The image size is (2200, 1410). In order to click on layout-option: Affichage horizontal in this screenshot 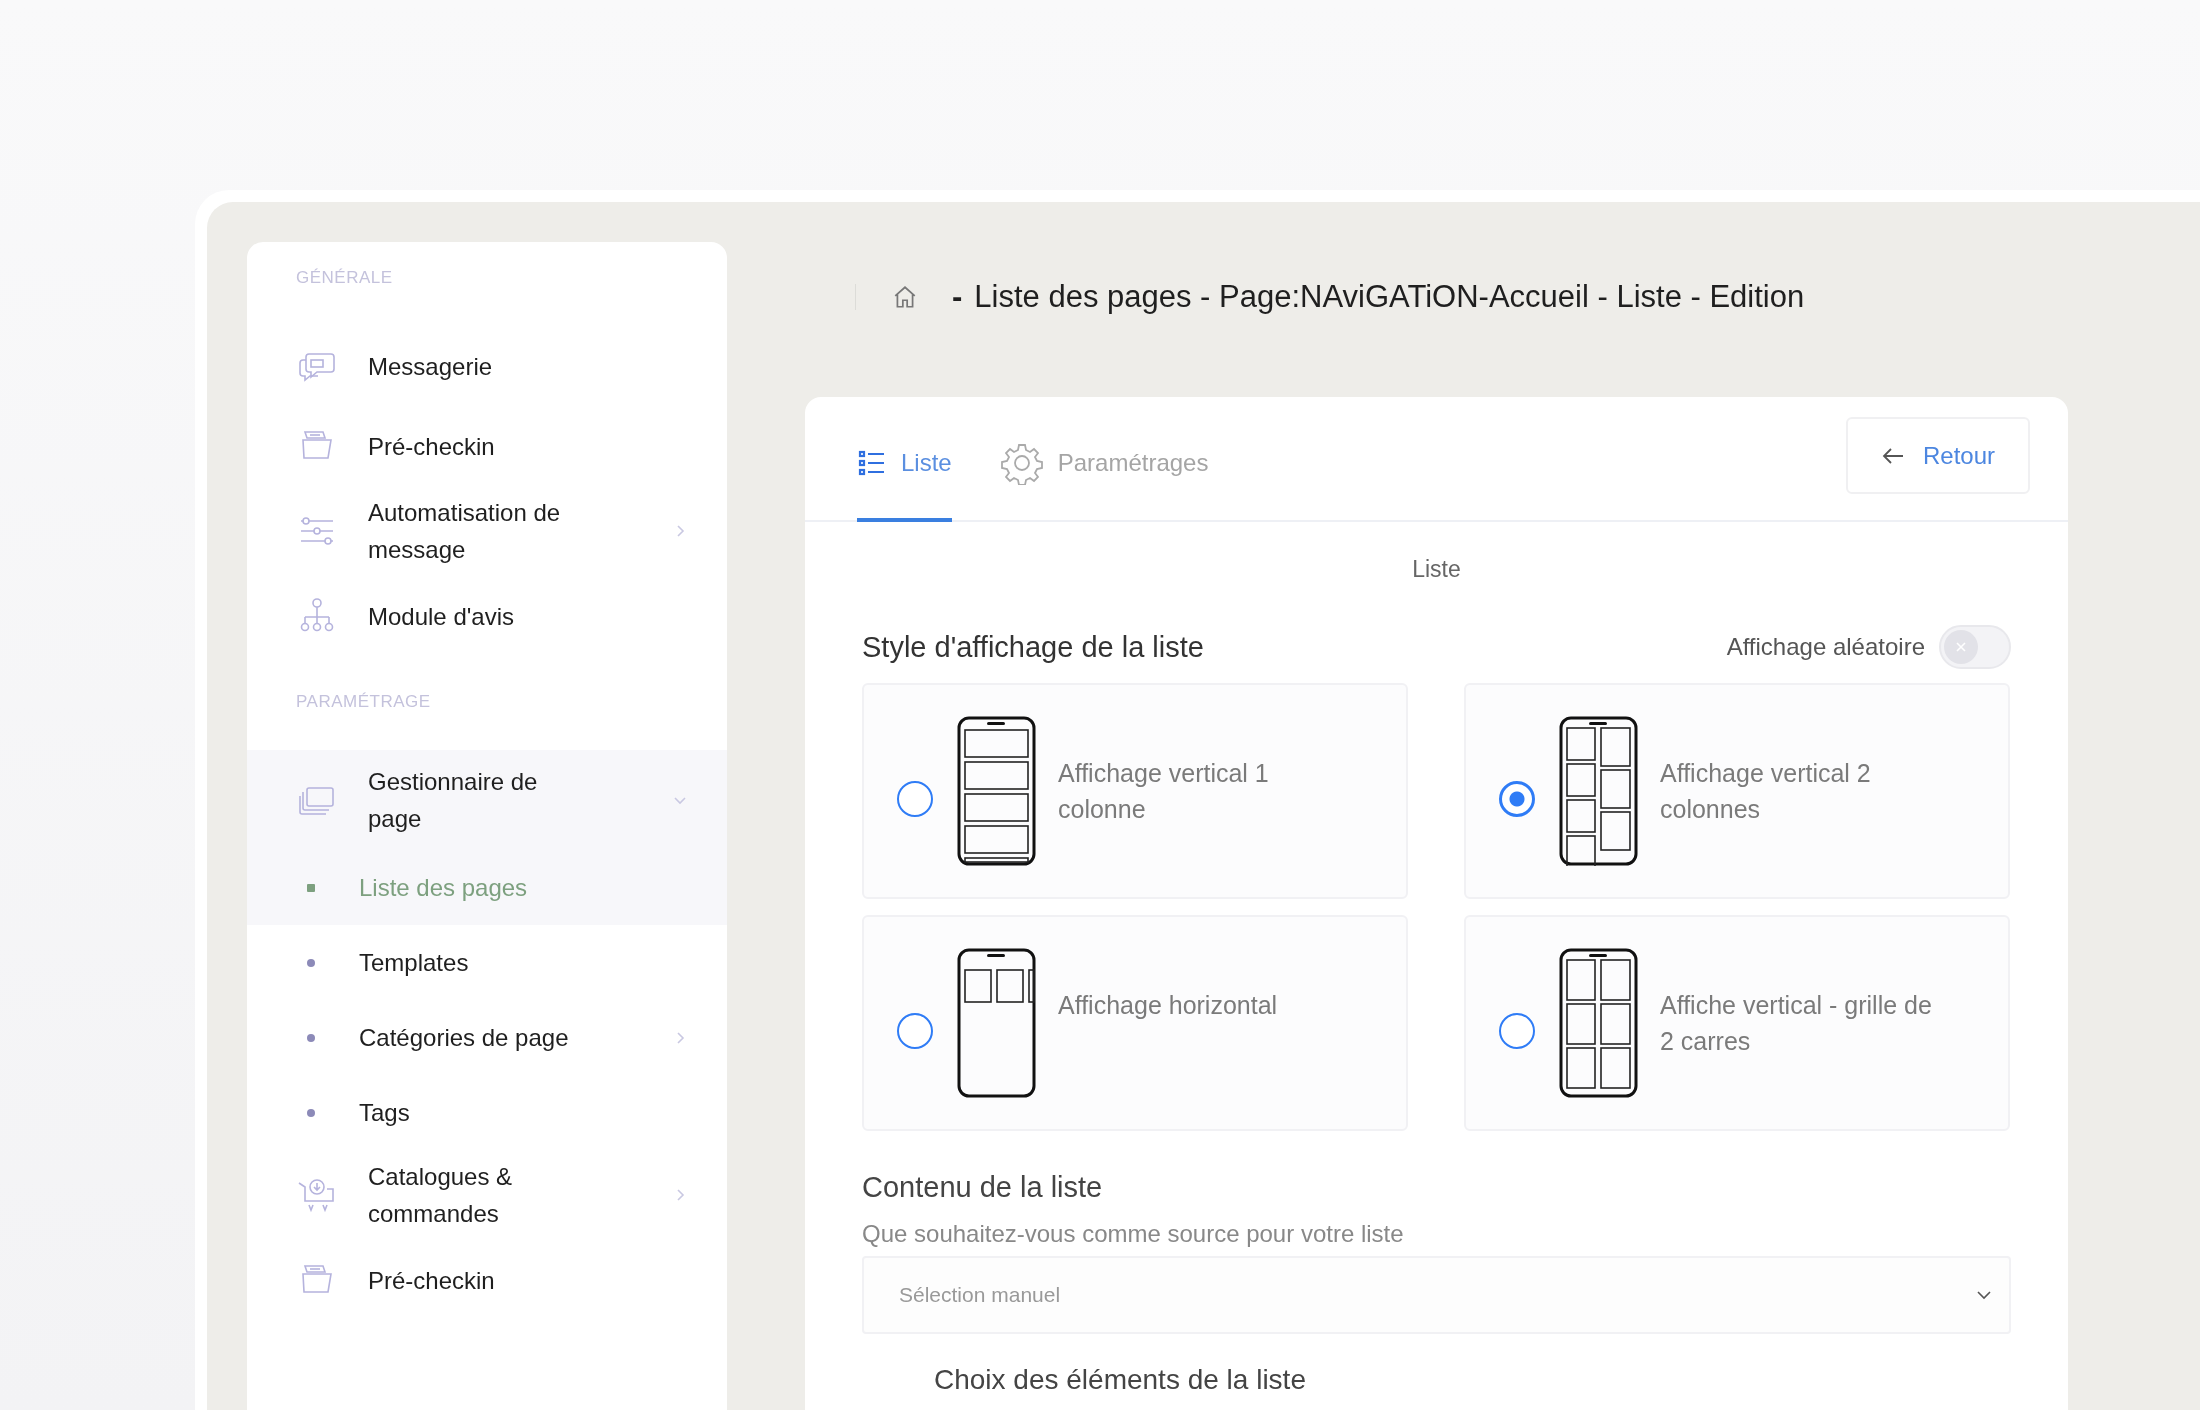, I will do `click(1135, 1023)`.